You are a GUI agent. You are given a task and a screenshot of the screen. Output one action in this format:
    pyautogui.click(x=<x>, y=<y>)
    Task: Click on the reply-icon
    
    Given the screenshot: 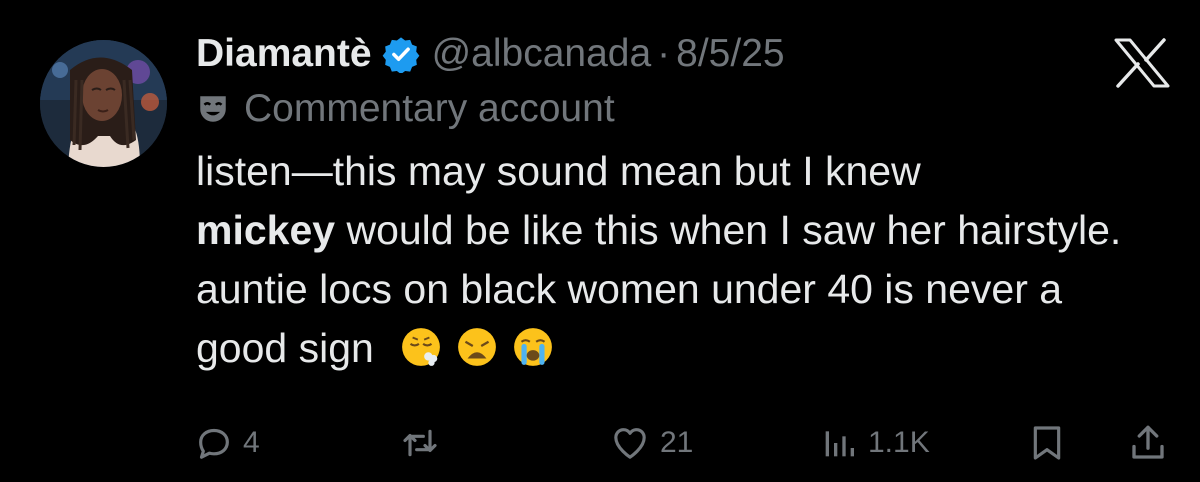 What is the action you would take?
    pyautogui.click(x=214, y=443)
    